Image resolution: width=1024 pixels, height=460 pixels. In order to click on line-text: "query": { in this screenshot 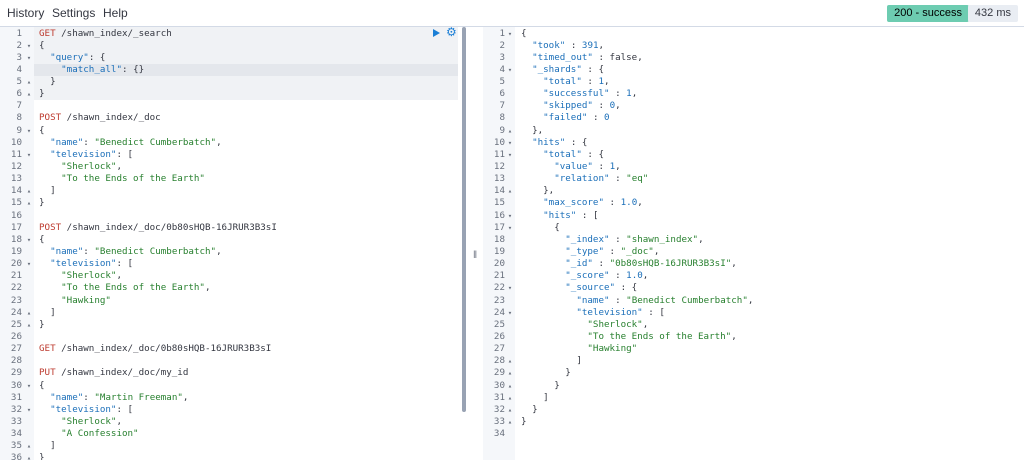, I will do `click(78, 57)`.